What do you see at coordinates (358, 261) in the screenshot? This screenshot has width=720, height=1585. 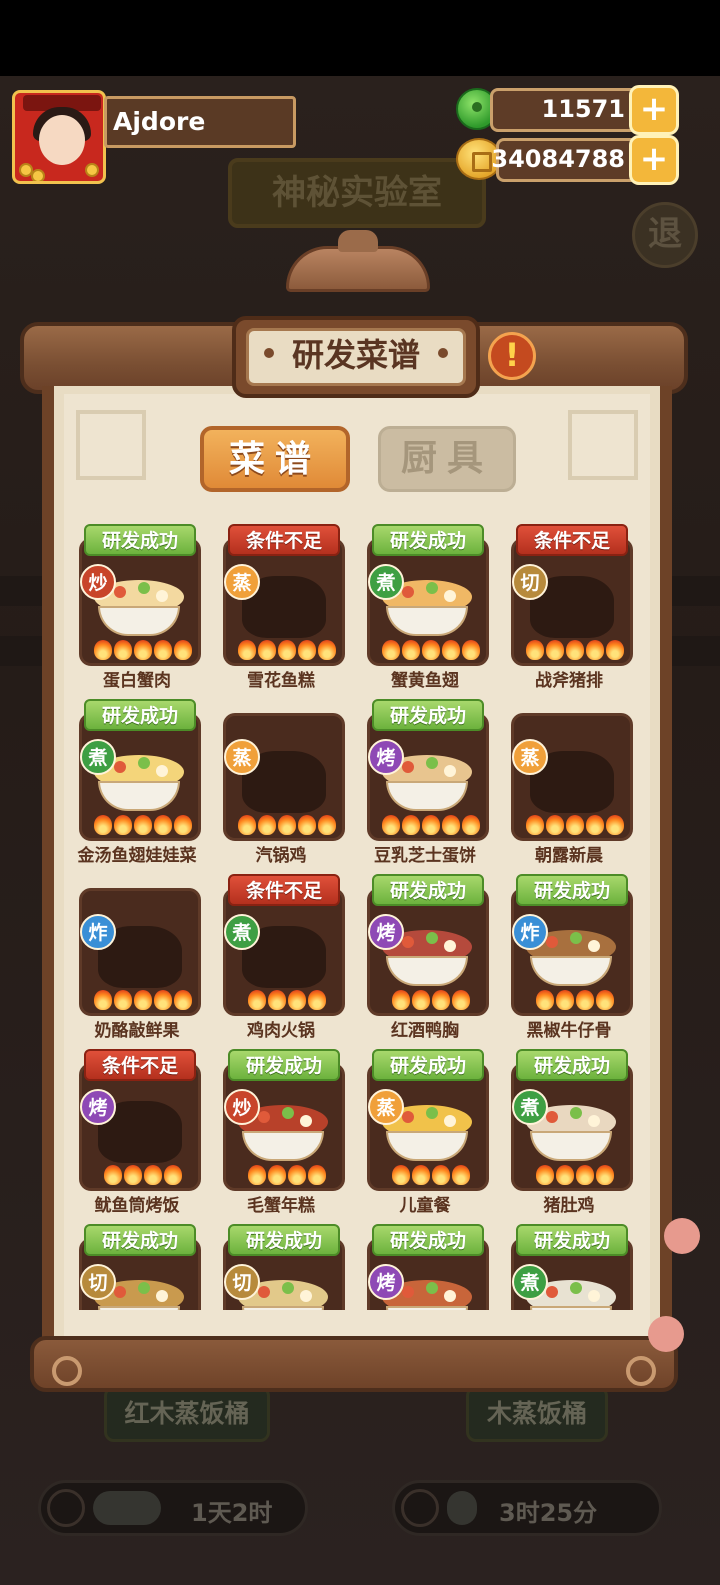 I see `pot-lid-ornament` at bounding box center [358, 261].